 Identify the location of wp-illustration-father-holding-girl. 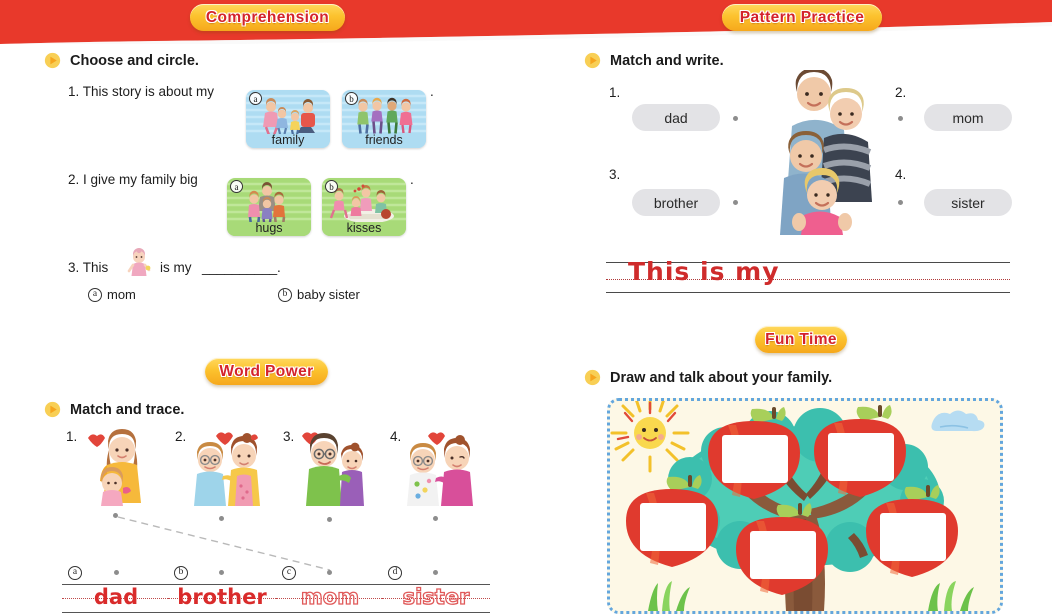
(333, 469).